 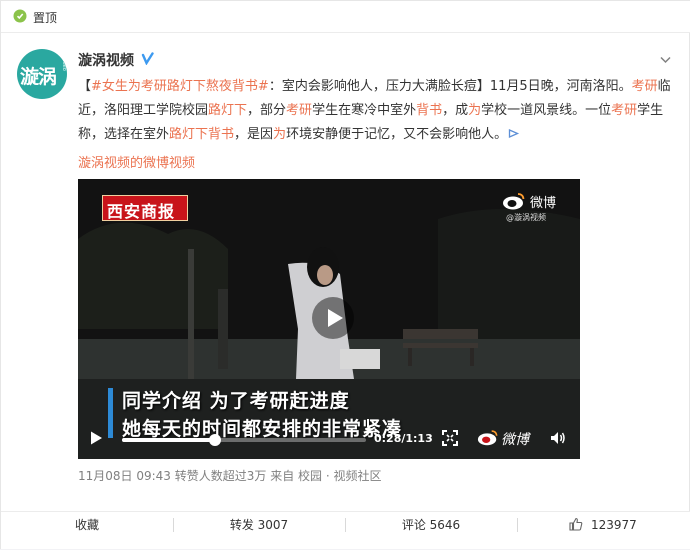 What do you see at coordinates (180, 86) in the screenshot?
I see `post-highlight: #女生为考研路灯下熬夜背书#` at bounding box center [180, 86].